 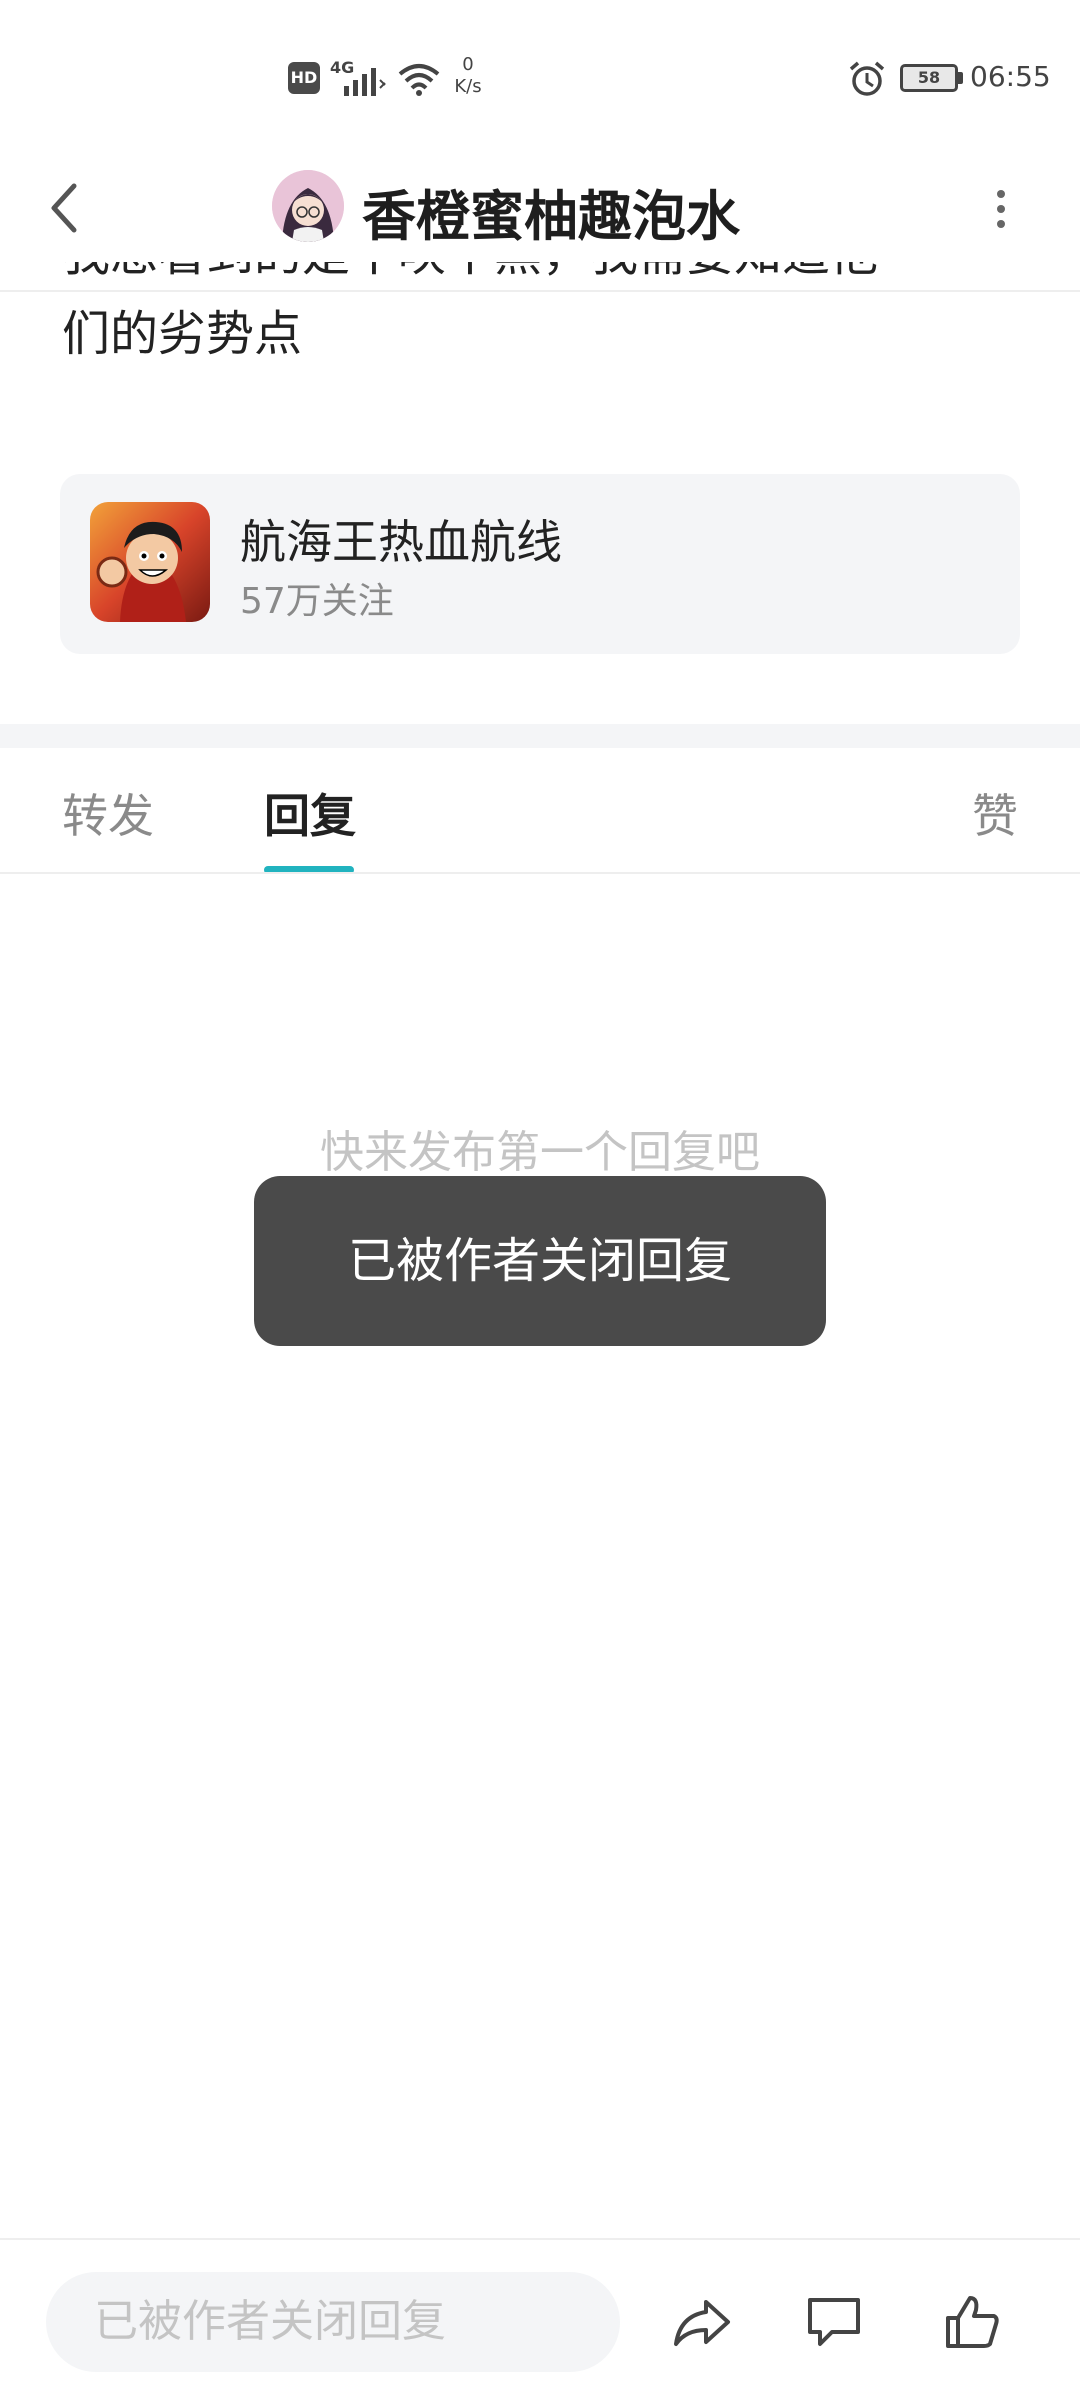 I want to click on battery-tip, so click(x=960, y=78).